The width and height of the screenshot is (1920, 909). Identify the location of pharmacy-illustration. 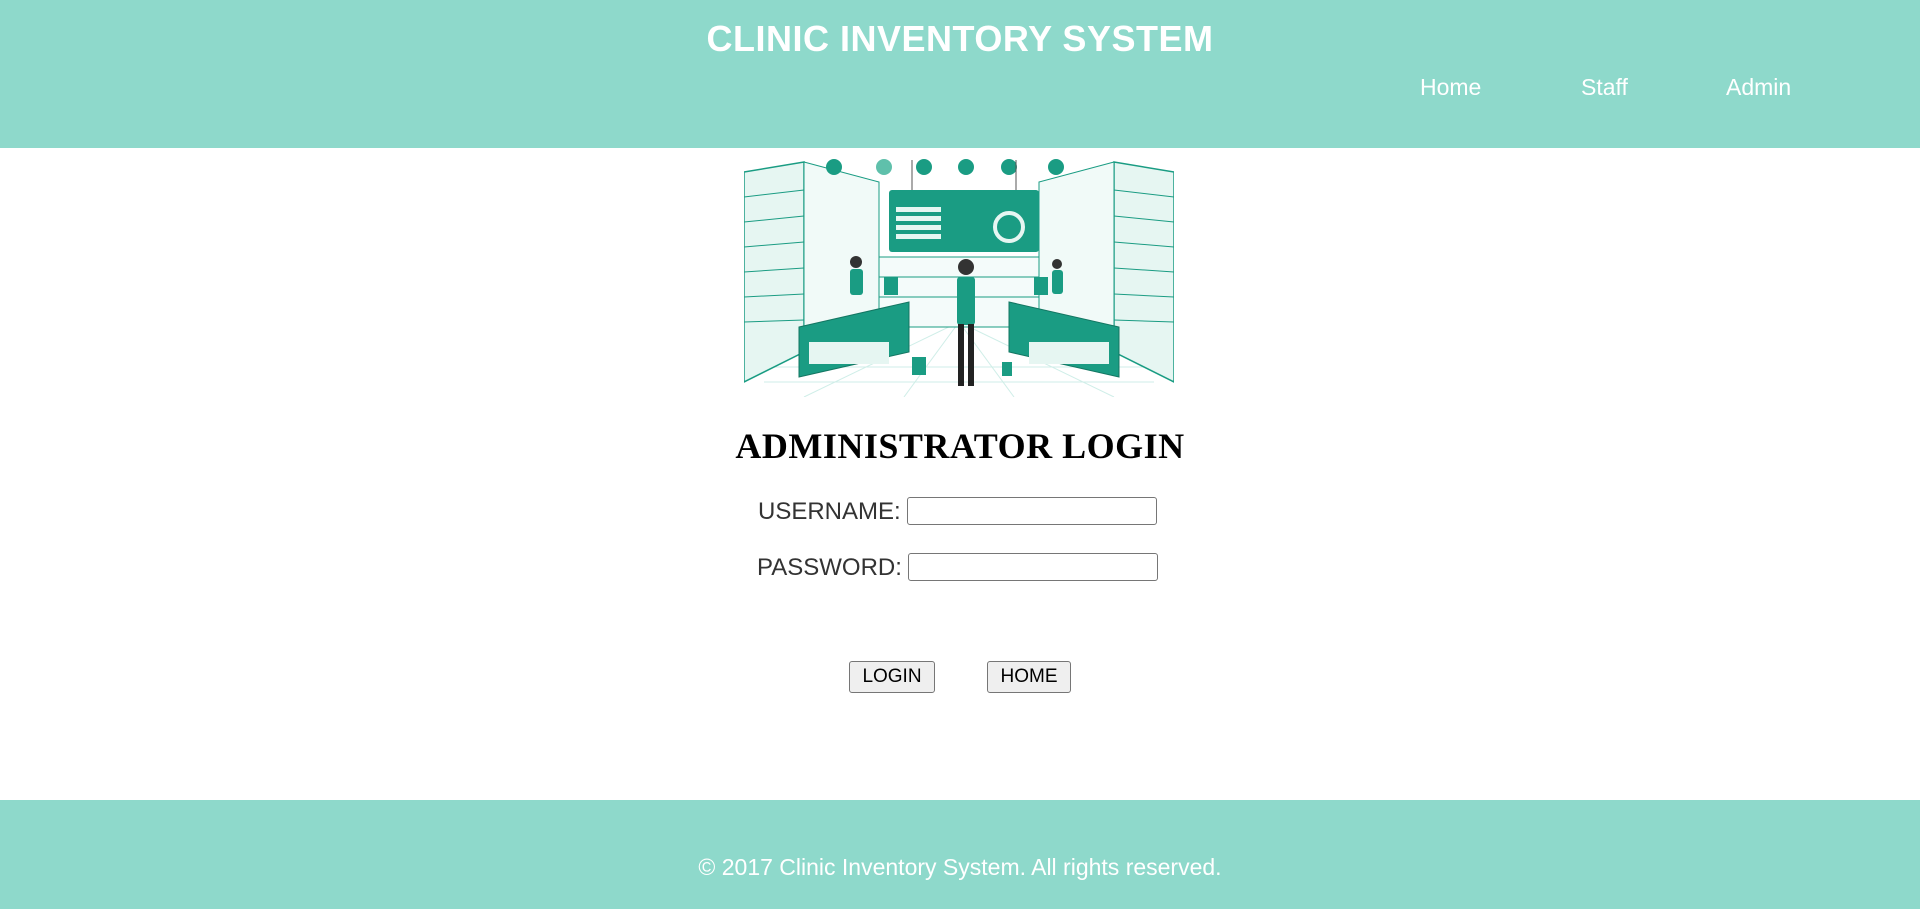
(959, 278).